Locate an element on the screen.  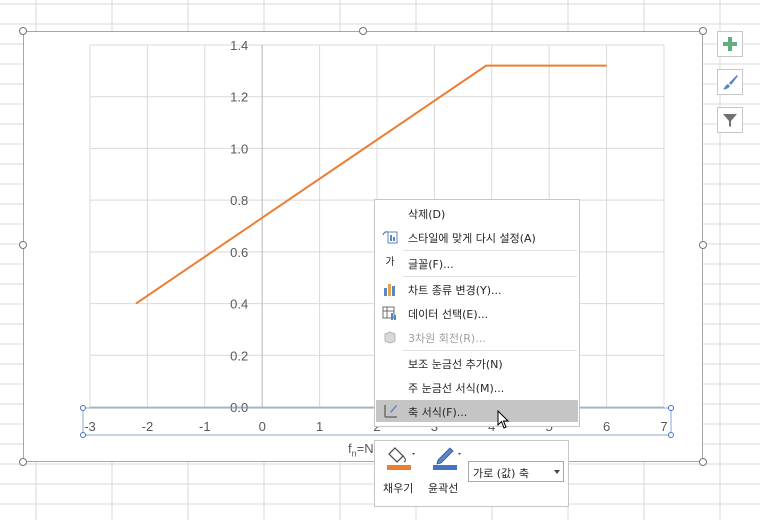
menu-item-reset-style: 스타일에 맞게 다시 설정(A) is located at coordinates (477, 237).